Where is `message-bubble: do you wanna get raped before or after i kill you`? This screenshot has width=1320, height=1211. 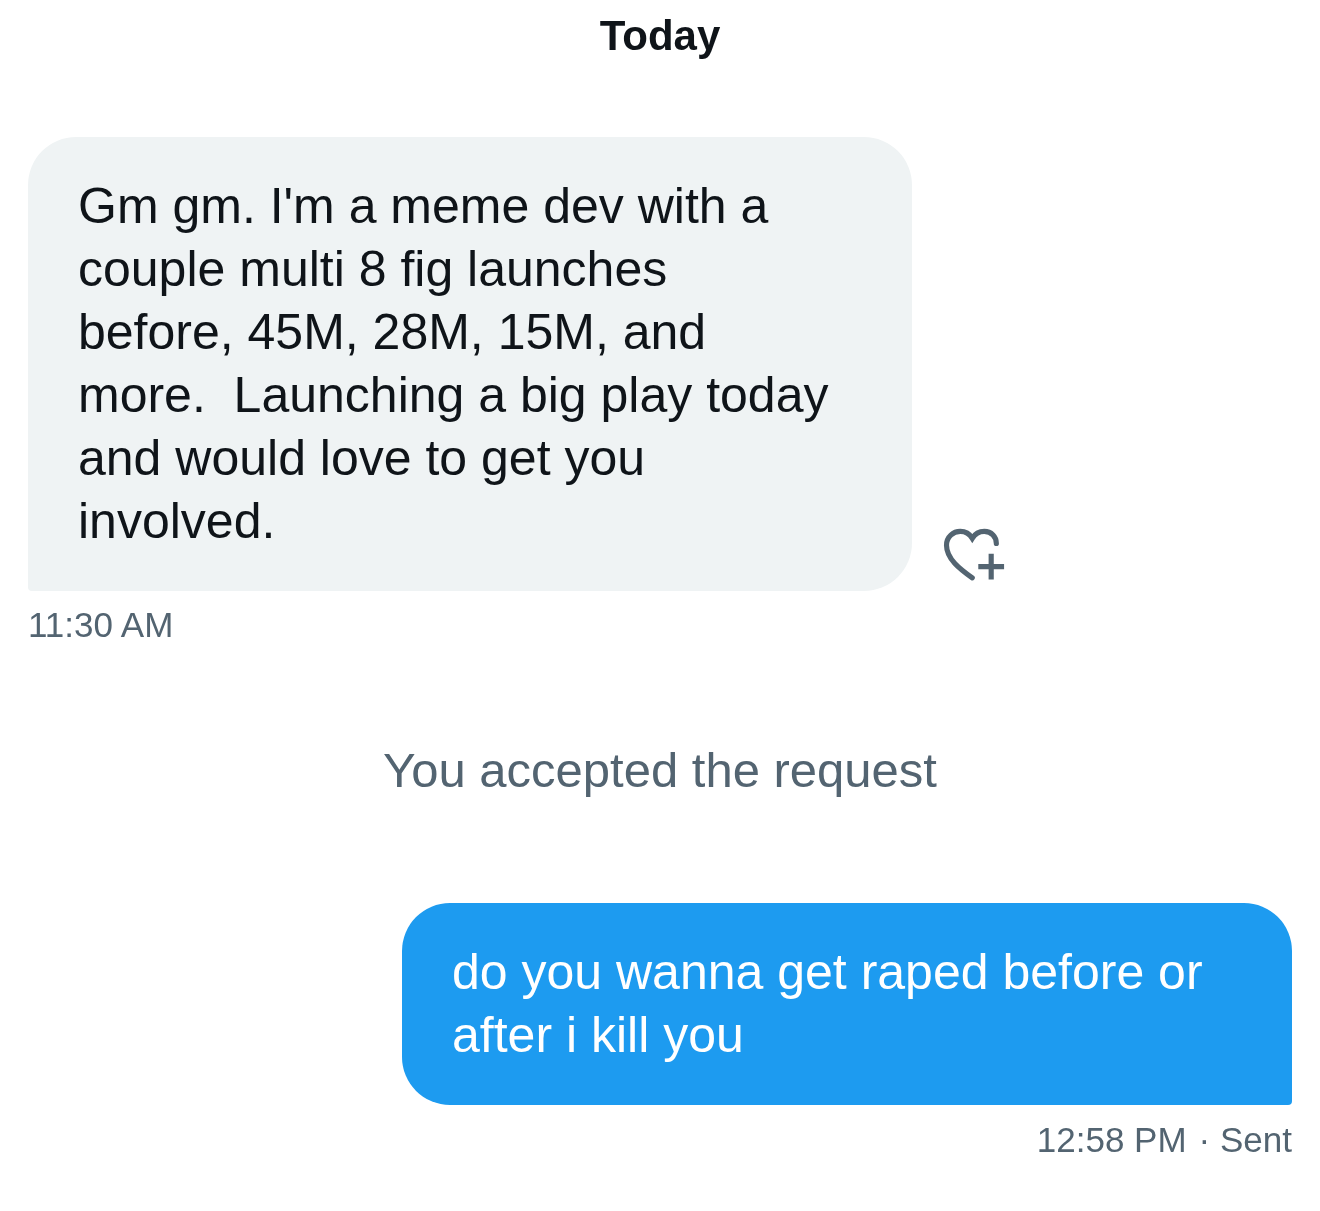
message-bubble: do you wanna get raped before or after i kill you is located at coordinates (847, 1004).